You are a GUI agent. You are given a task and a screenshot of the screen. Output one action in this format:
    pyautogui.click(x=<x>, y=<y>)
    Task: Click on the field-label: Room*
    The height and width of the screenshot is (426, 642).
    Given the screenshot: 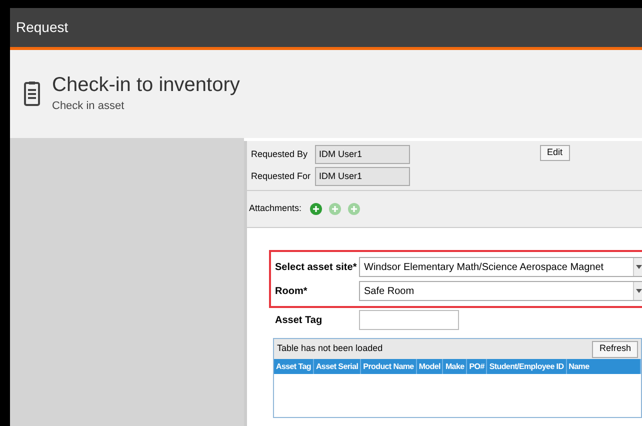 What is the action you would take?
    pyautogui.click(x=291, y=291)
    